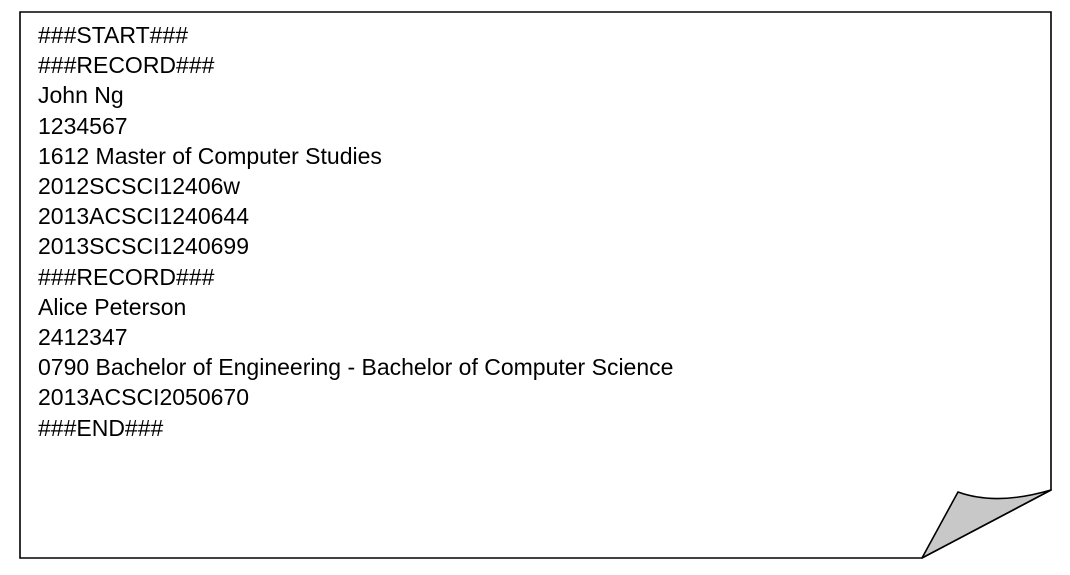  What do you see at coordinates (139, 186) in the screenshot?
I see `text-line-course-entry: 2012SCSCI12406w` at bounding box center [139, 186].